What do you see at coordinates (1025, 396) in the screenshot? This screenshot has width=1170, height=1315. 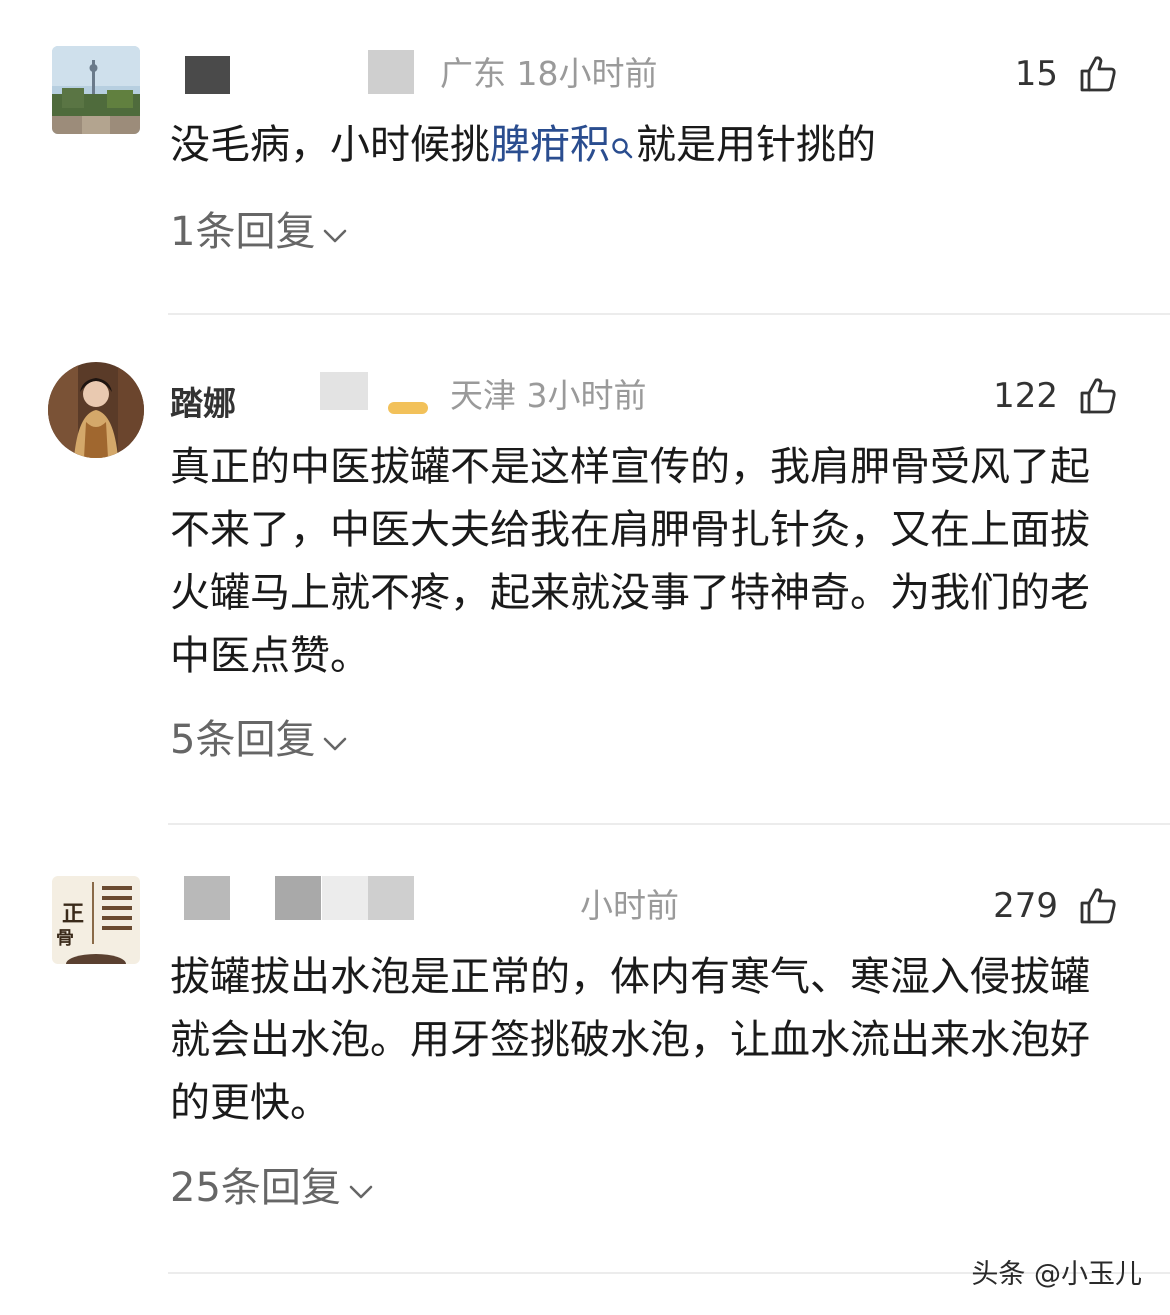 I see `like-count: 122` at bounding box center [1025, 396].